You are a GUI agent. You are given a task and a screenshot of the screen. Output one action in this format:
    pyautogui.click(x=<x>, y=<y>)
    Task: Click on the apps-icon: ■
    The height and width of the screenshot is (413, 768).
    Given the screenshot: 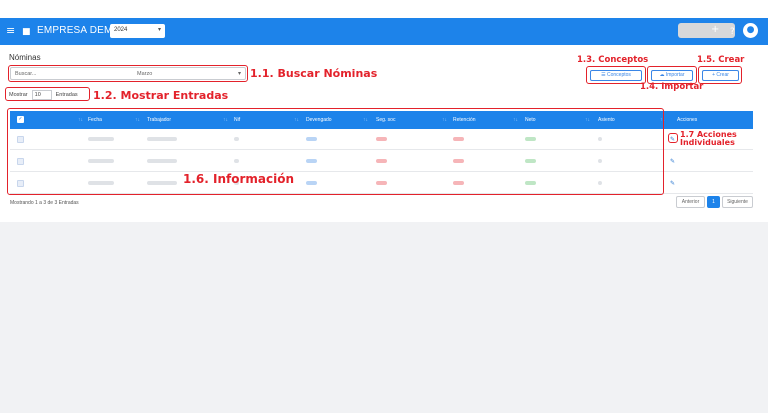 What is the action you would take?
    pyautogui.click(x=26, y=32)
    